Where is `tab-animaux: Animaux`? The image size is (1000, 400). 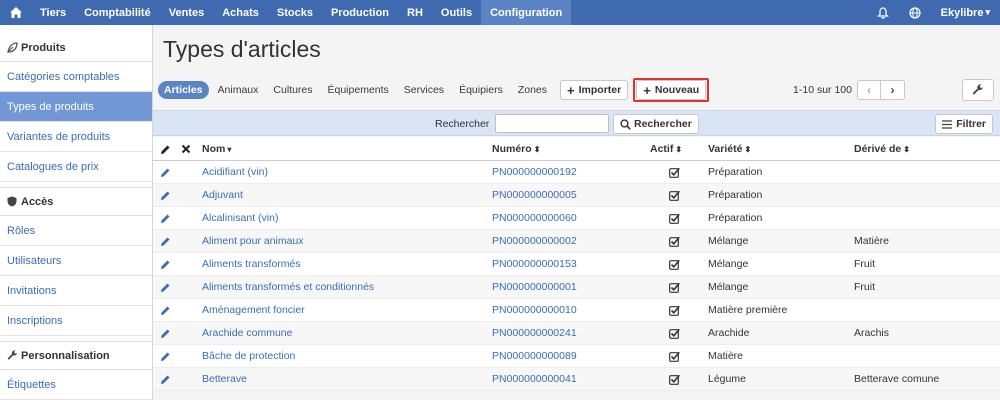
tab-animaux: Animaux is located at coordinates (238, 90).